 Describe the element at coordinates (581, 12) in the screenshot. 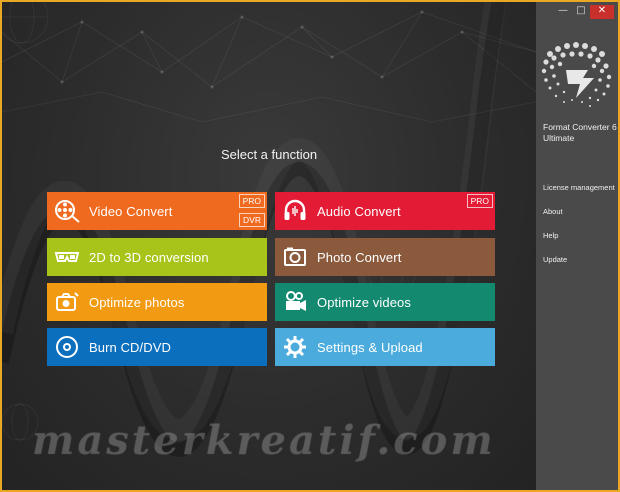

I see `maximize-button: □` at that location.